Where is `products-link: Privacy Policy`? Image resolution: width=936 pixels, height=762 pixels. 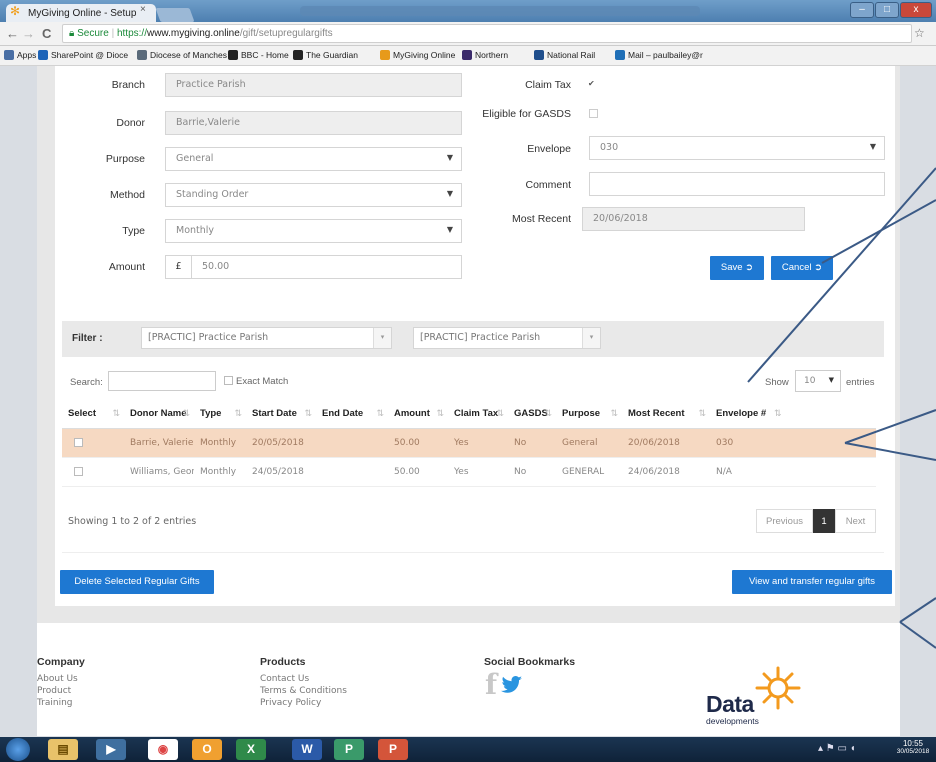 products-link: Privacy Policy is located at coordinates (290, 703).